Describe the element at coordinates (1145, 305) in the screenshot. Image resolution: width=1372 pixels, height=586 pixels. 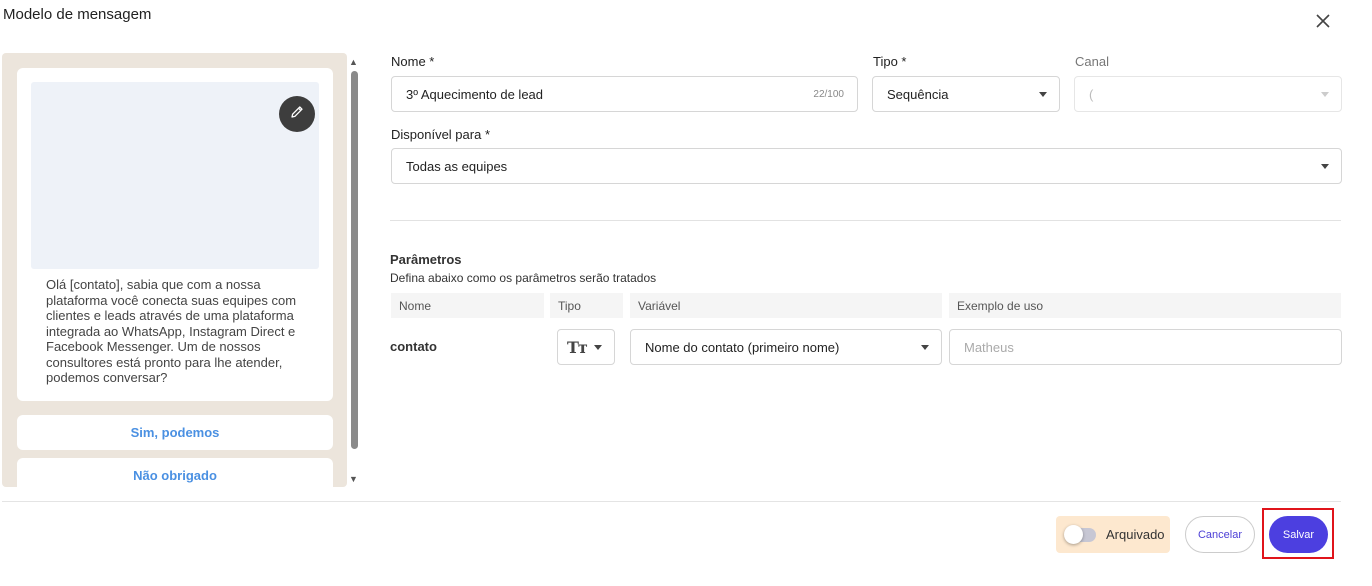
I see `header-example: Exemplo de uso` at that location.